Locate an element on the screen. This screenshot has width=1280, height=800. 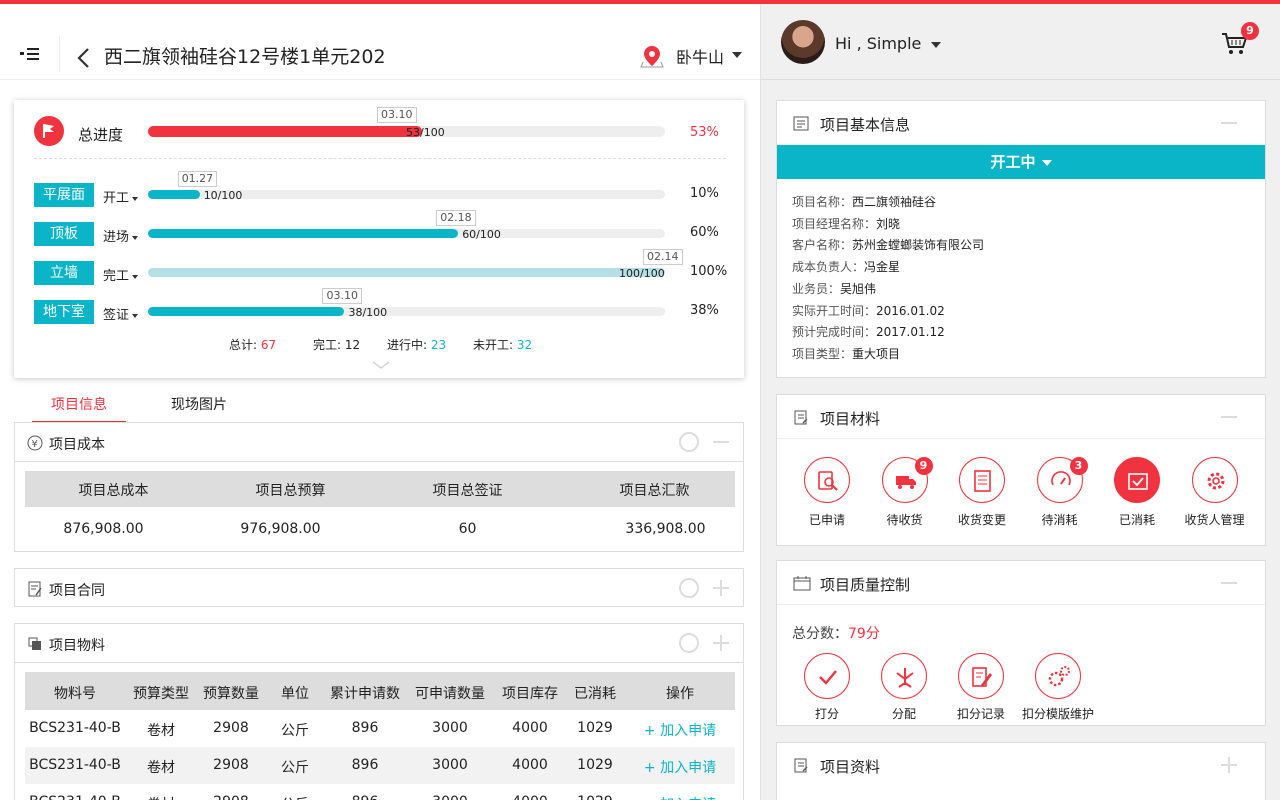
category-button: 立墙 is located at coordinates (64, 273).